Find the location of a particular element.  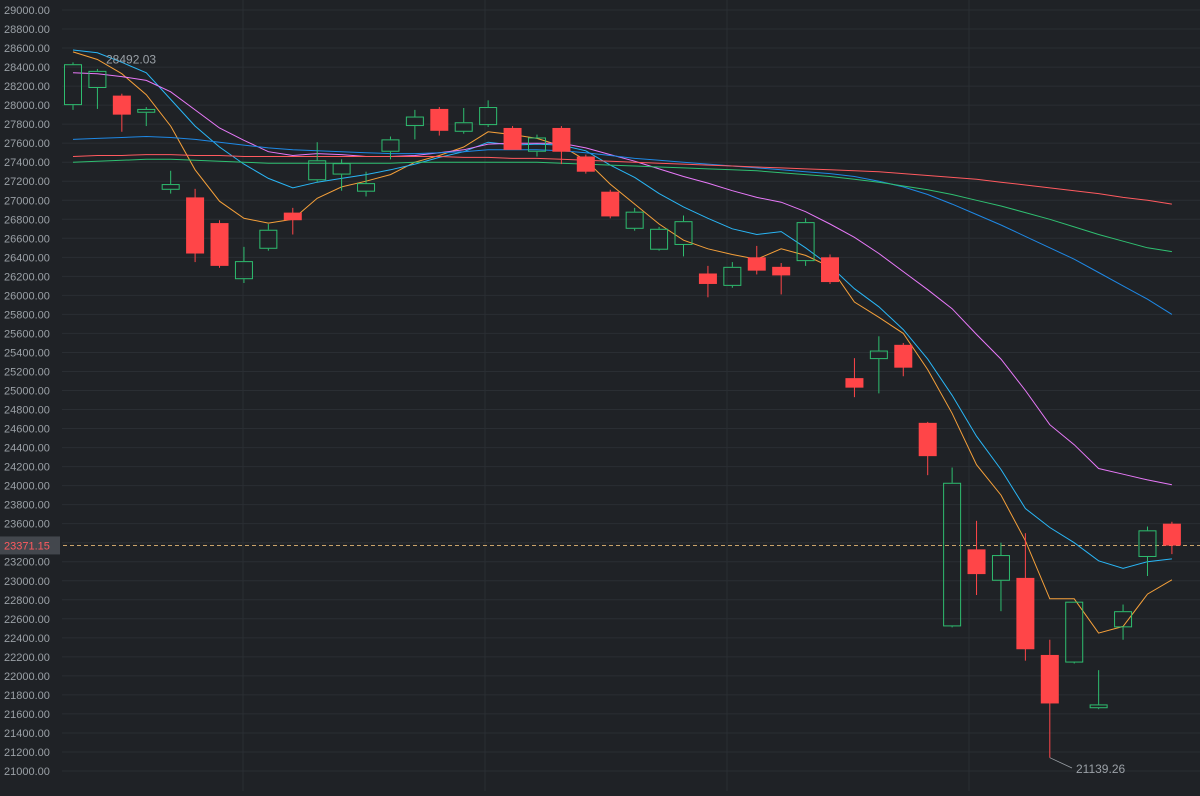

y-tick-label: 21600.00 is located at coordinates (27, 715).